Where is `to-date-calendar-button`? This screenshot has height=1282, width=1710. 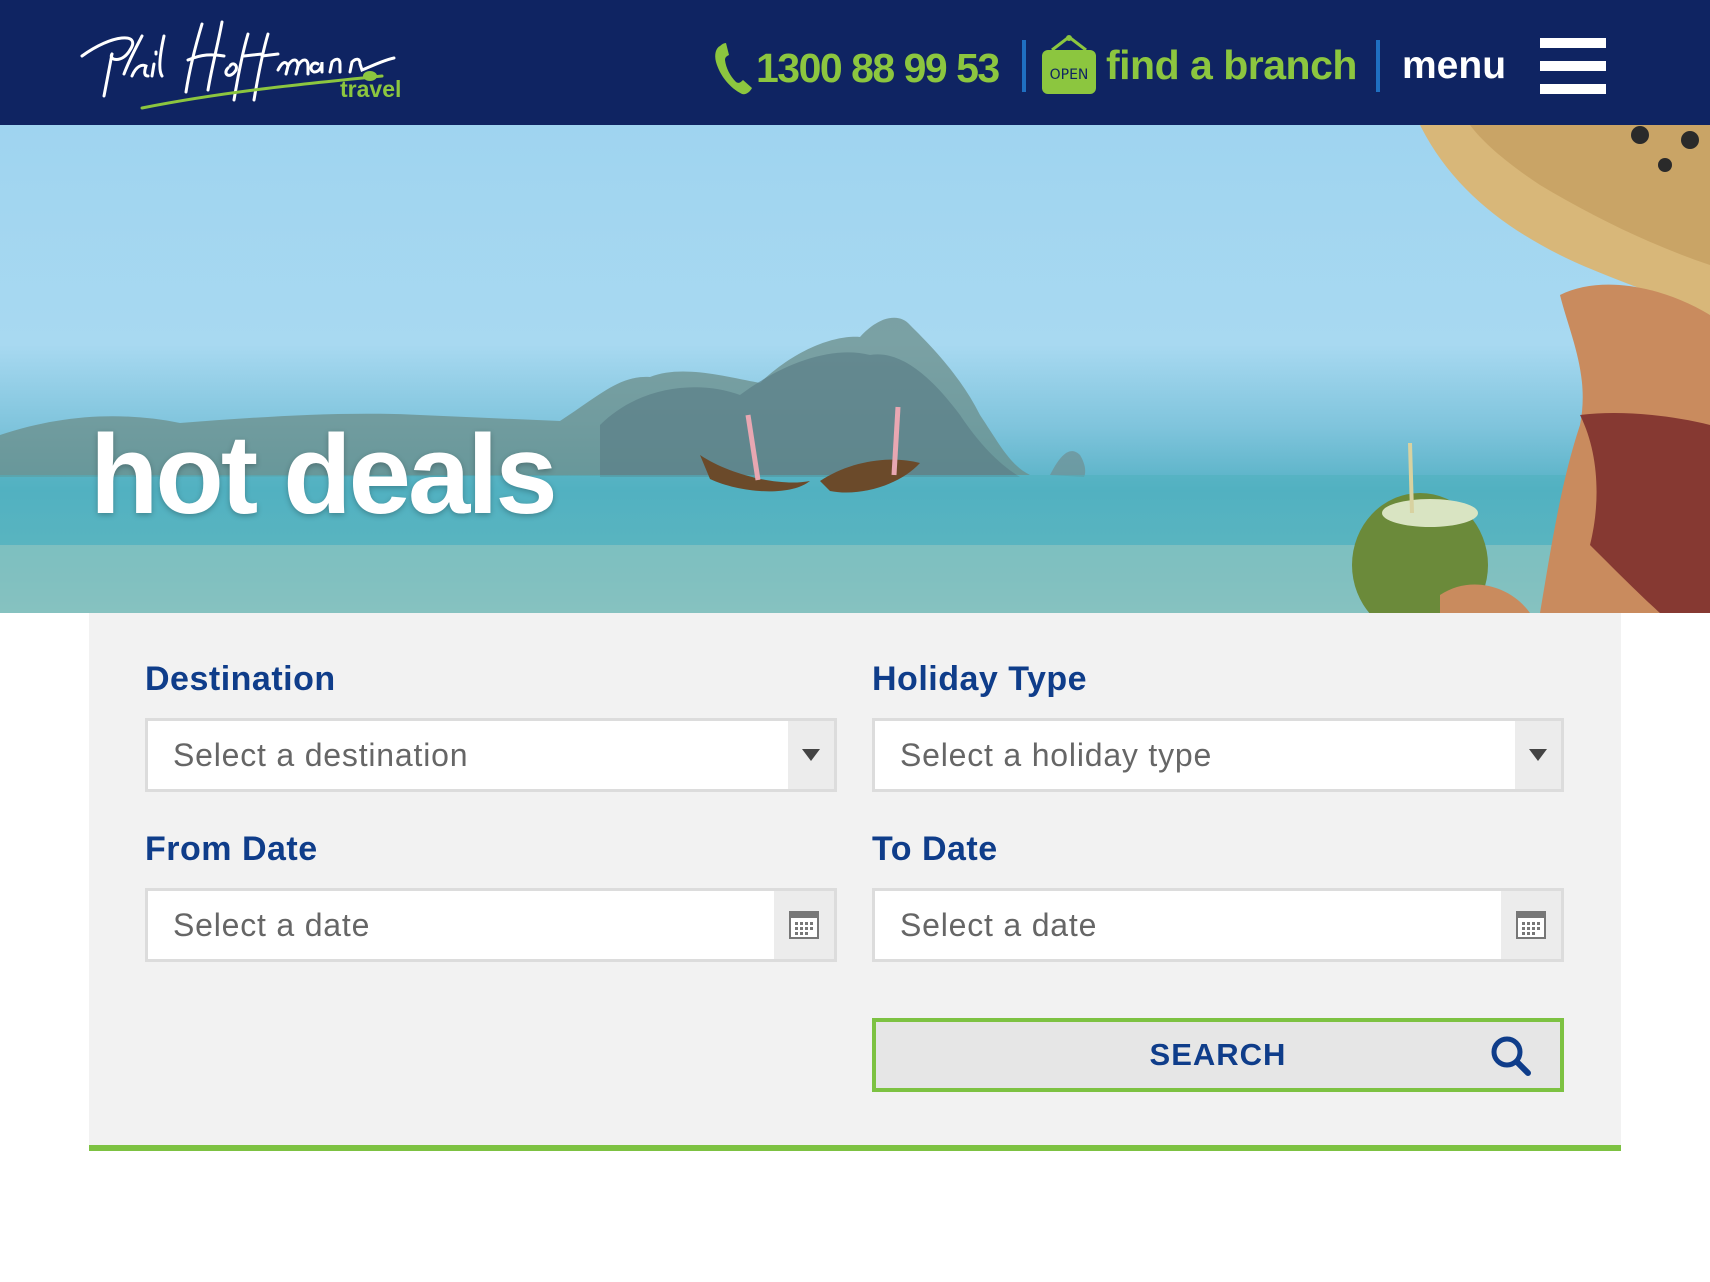 to-date-calendar-button is located at coordinates (1531, 925).